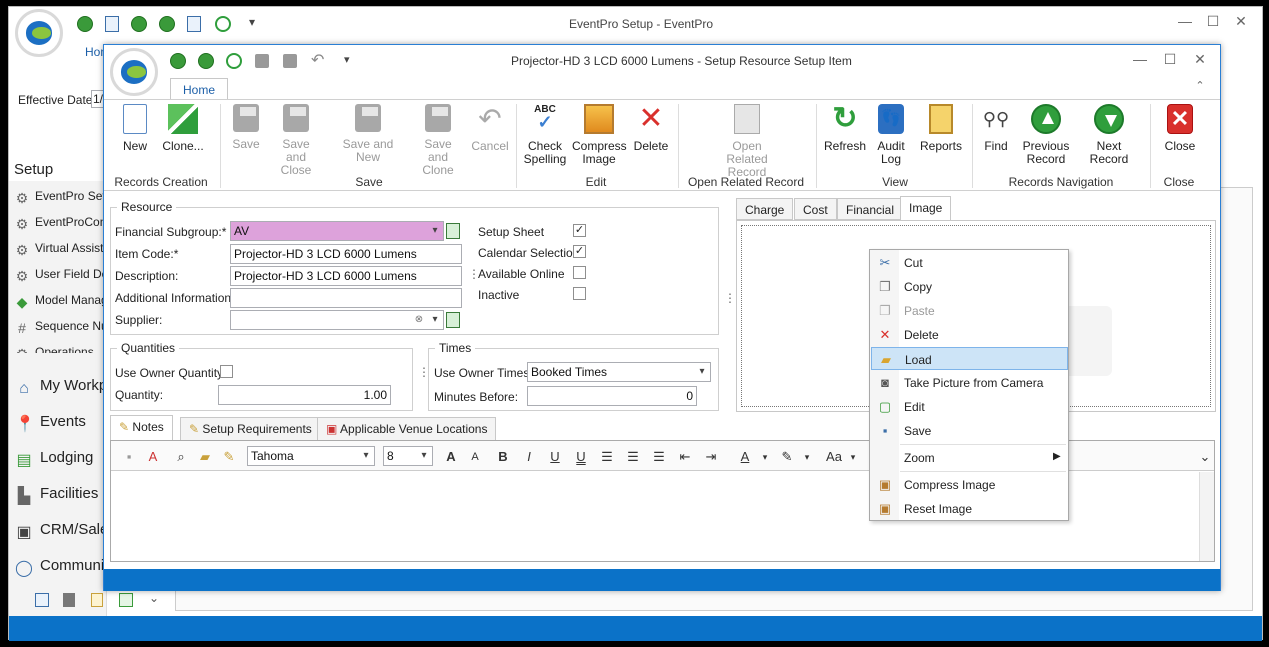 The image size is (1269, 647). What do you see at coordinates (1206, 516) in the screenshot?
I see `notes-scrollbar` at bounding box center [1206, 516].